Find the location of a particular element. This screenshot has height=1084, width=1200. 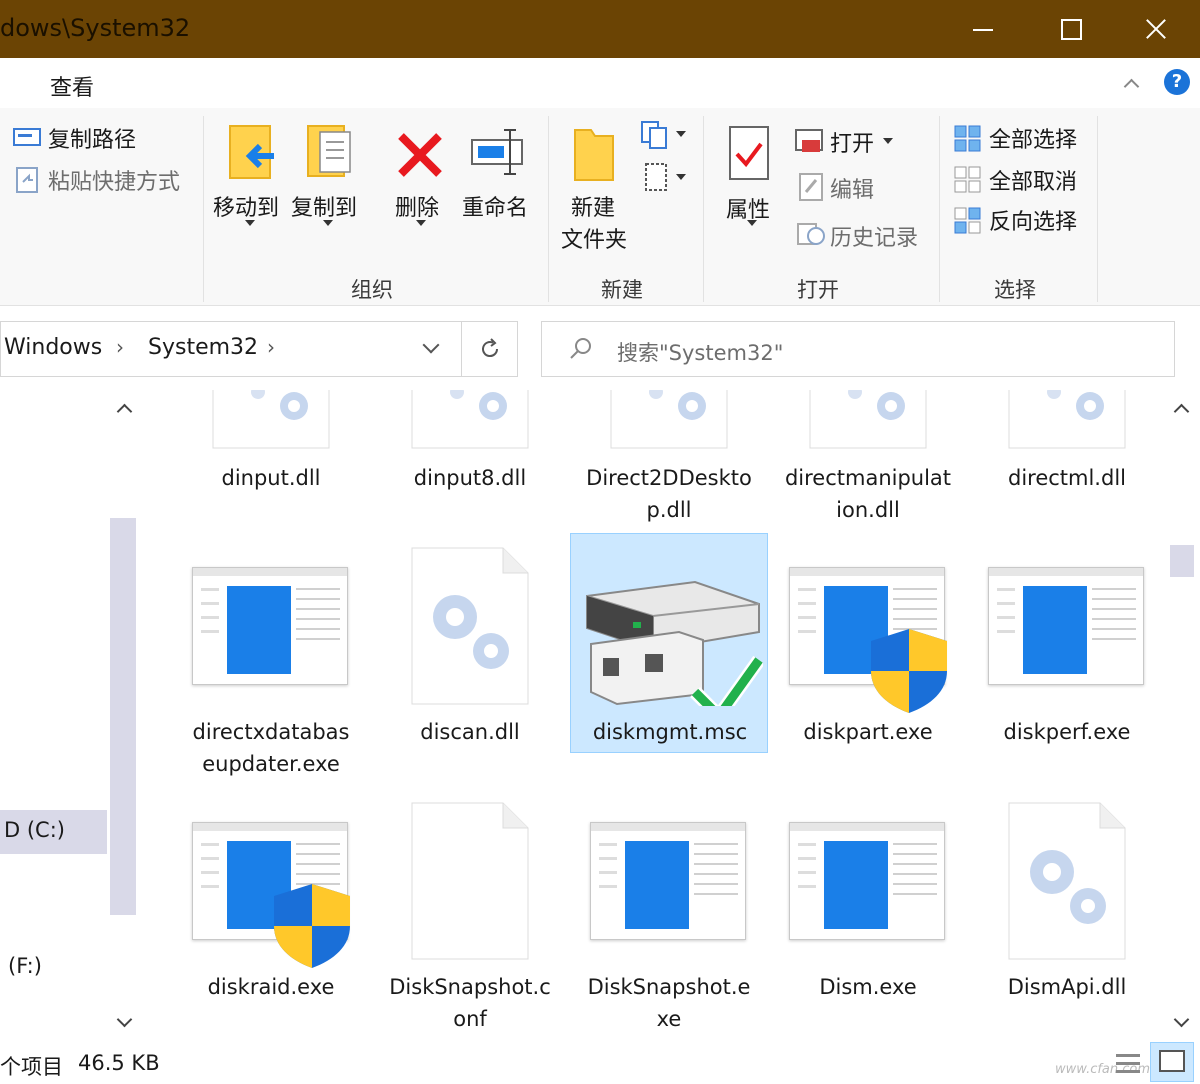

status-selected-size: 46.5 KB is located at coordinates (119, 1063).